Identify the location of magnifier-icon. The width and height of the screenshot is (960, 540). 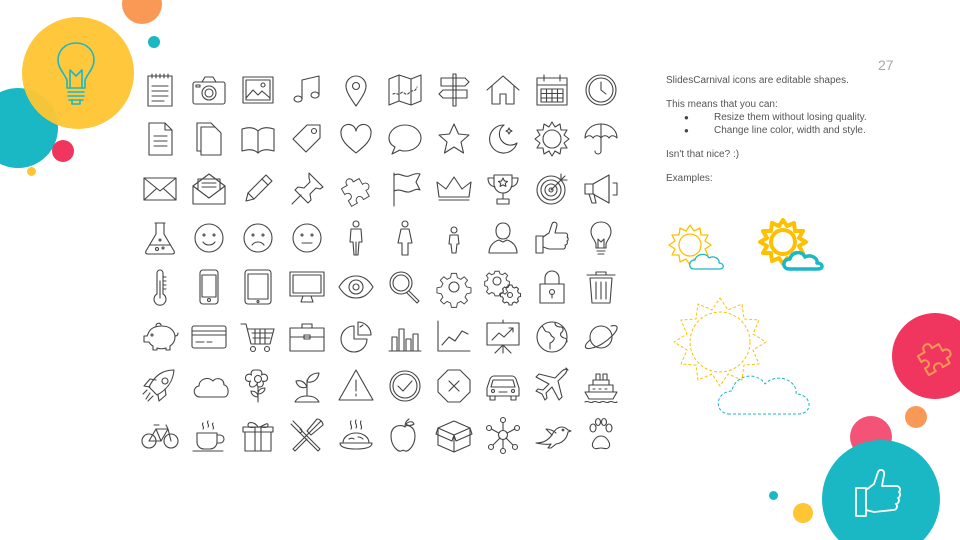
(405, 287).